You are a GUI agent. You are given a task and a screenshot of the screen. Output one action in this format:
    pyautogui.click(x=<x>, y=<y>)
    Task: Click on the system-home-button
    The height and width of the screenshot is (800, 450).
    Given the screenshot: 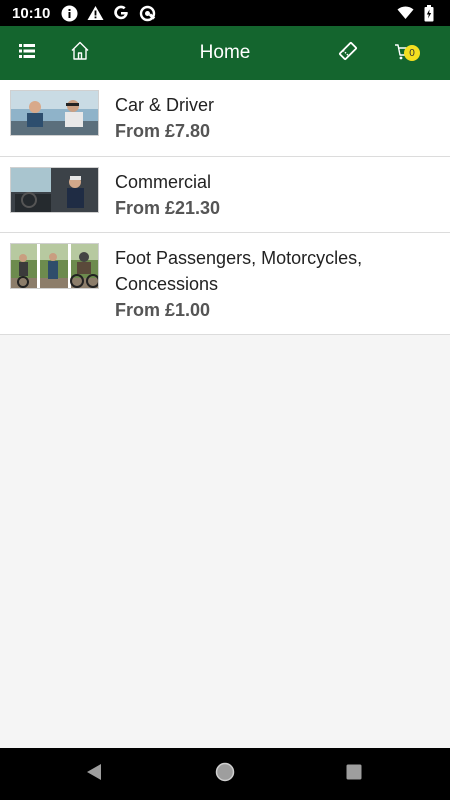 What is the action you would take?
    pyautogui.click(x=225, y=774)
    